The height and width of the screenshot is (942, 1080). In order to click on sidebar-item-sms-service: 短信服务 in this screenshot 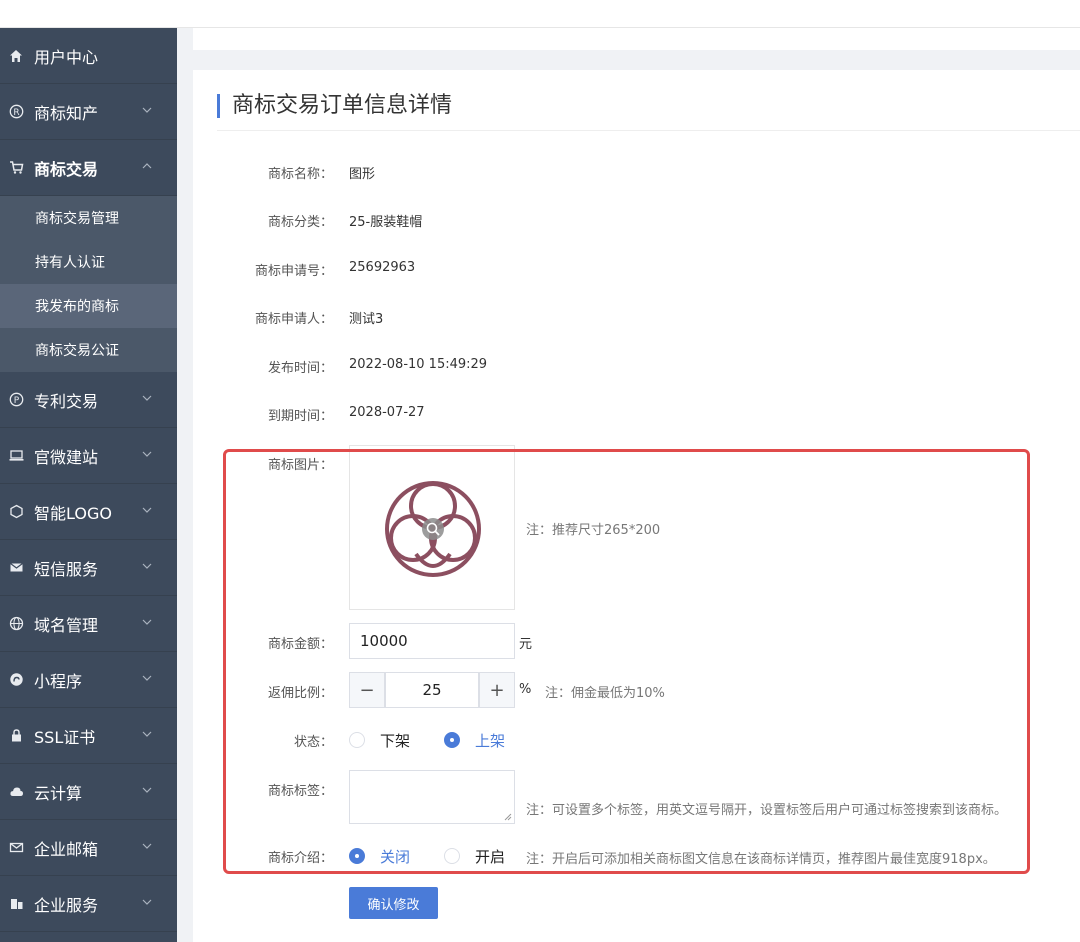, I will do `click(88, 568)`.